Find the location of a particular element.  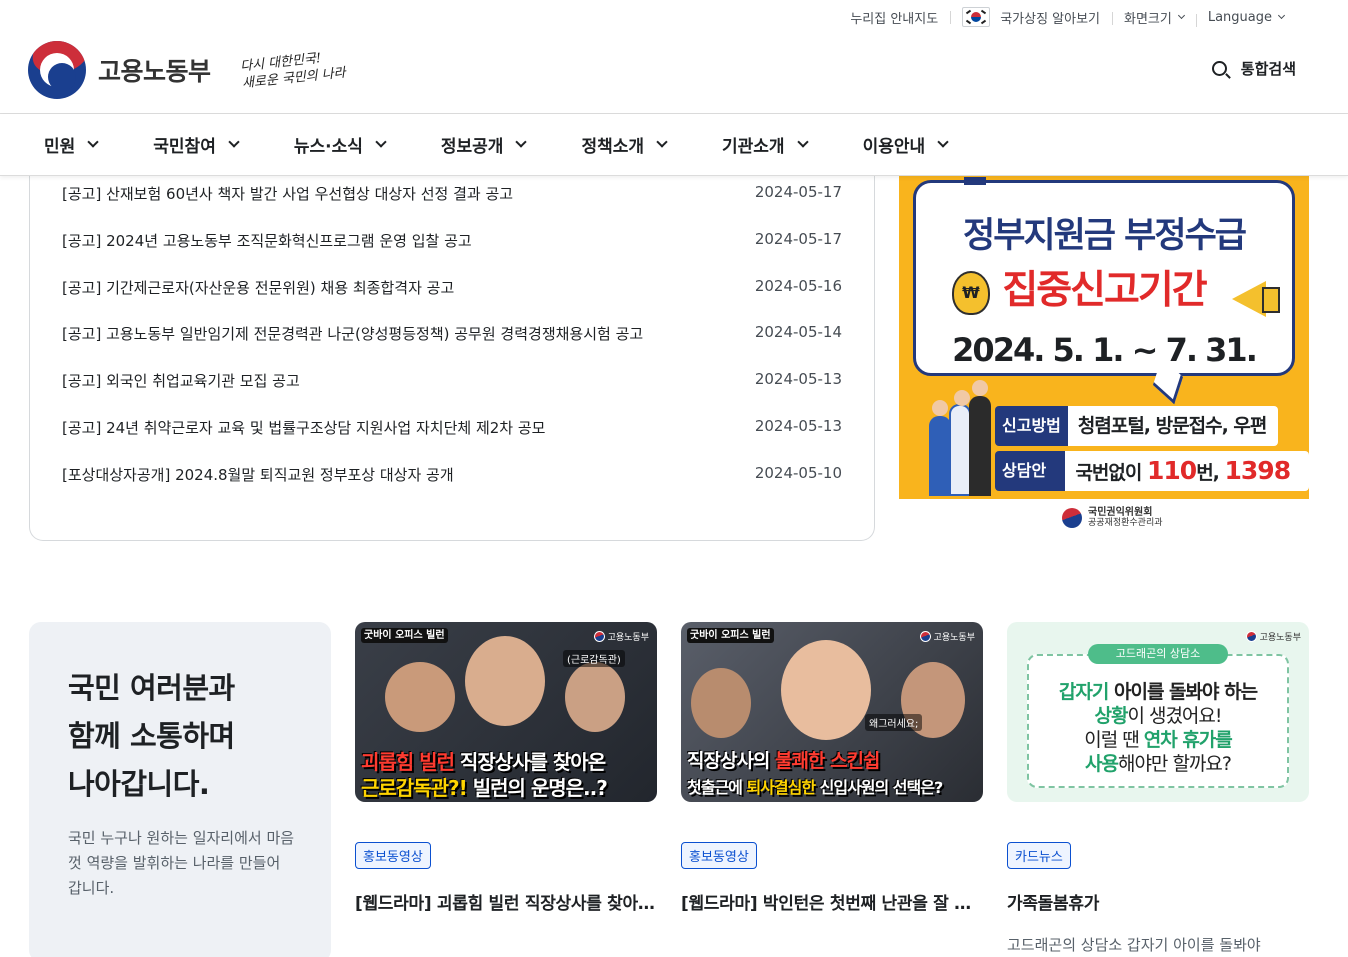

nav-item-policy: 정책소개 is located at coordinates (624, 144).